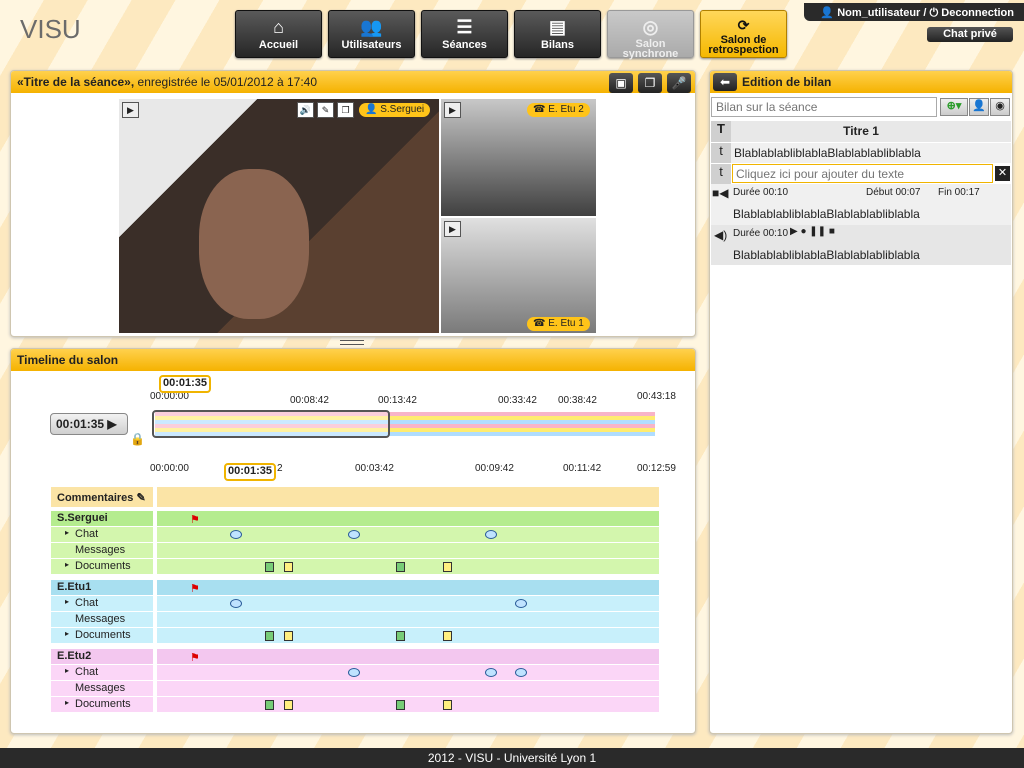 Image resolution: width=1024 pixels, height=768 pixels. What do you see at coordinates (812, 231) in the screenshot?
I see `audio-controls: ▶ ● ❚❚ ■` at bounding box center [812, 231].